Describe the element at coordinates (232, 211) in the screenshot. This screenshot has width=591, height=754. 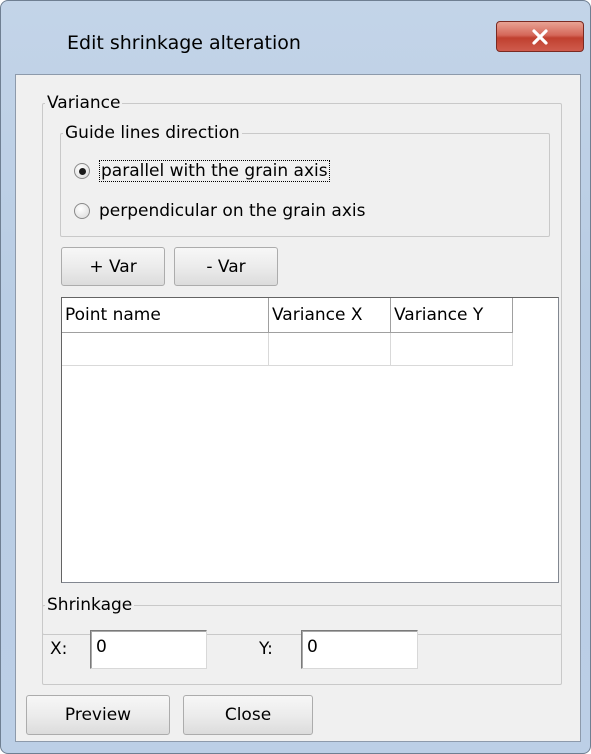
I see `radio-perpendicular-label: perpendicular on the grain axis` at that location.